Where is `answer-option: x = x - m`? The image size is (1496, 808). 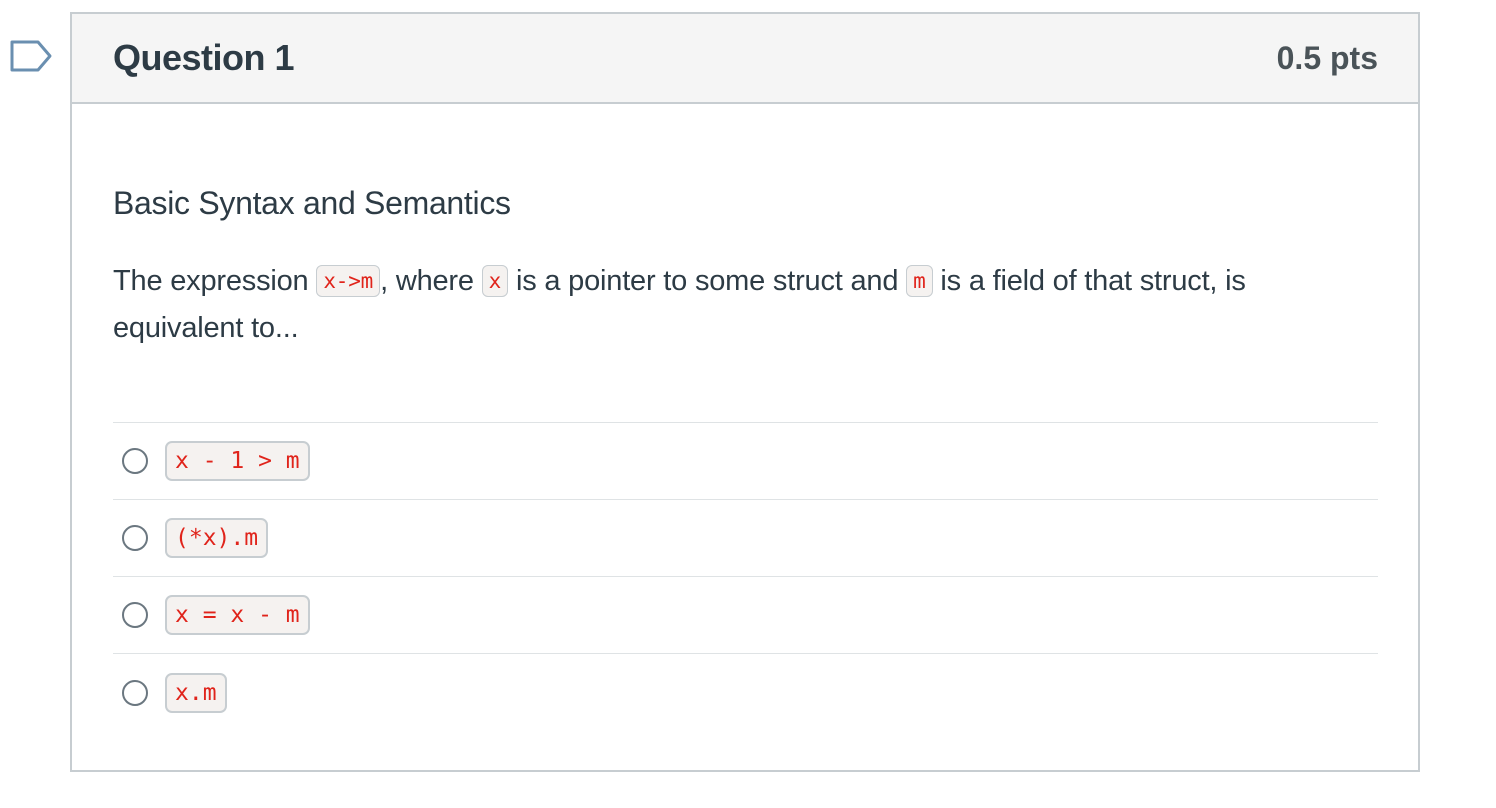
answer-option: x = x - m is located at coordinates (745, 615).